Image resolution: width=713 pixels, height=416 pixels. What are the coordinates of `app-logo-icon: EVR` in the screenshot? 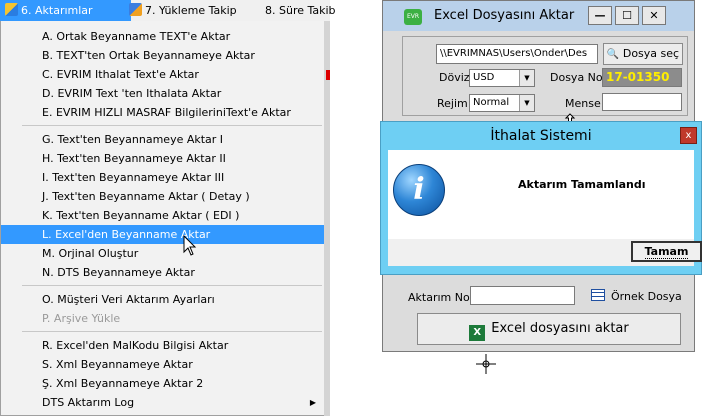 It's located at (413, 17).